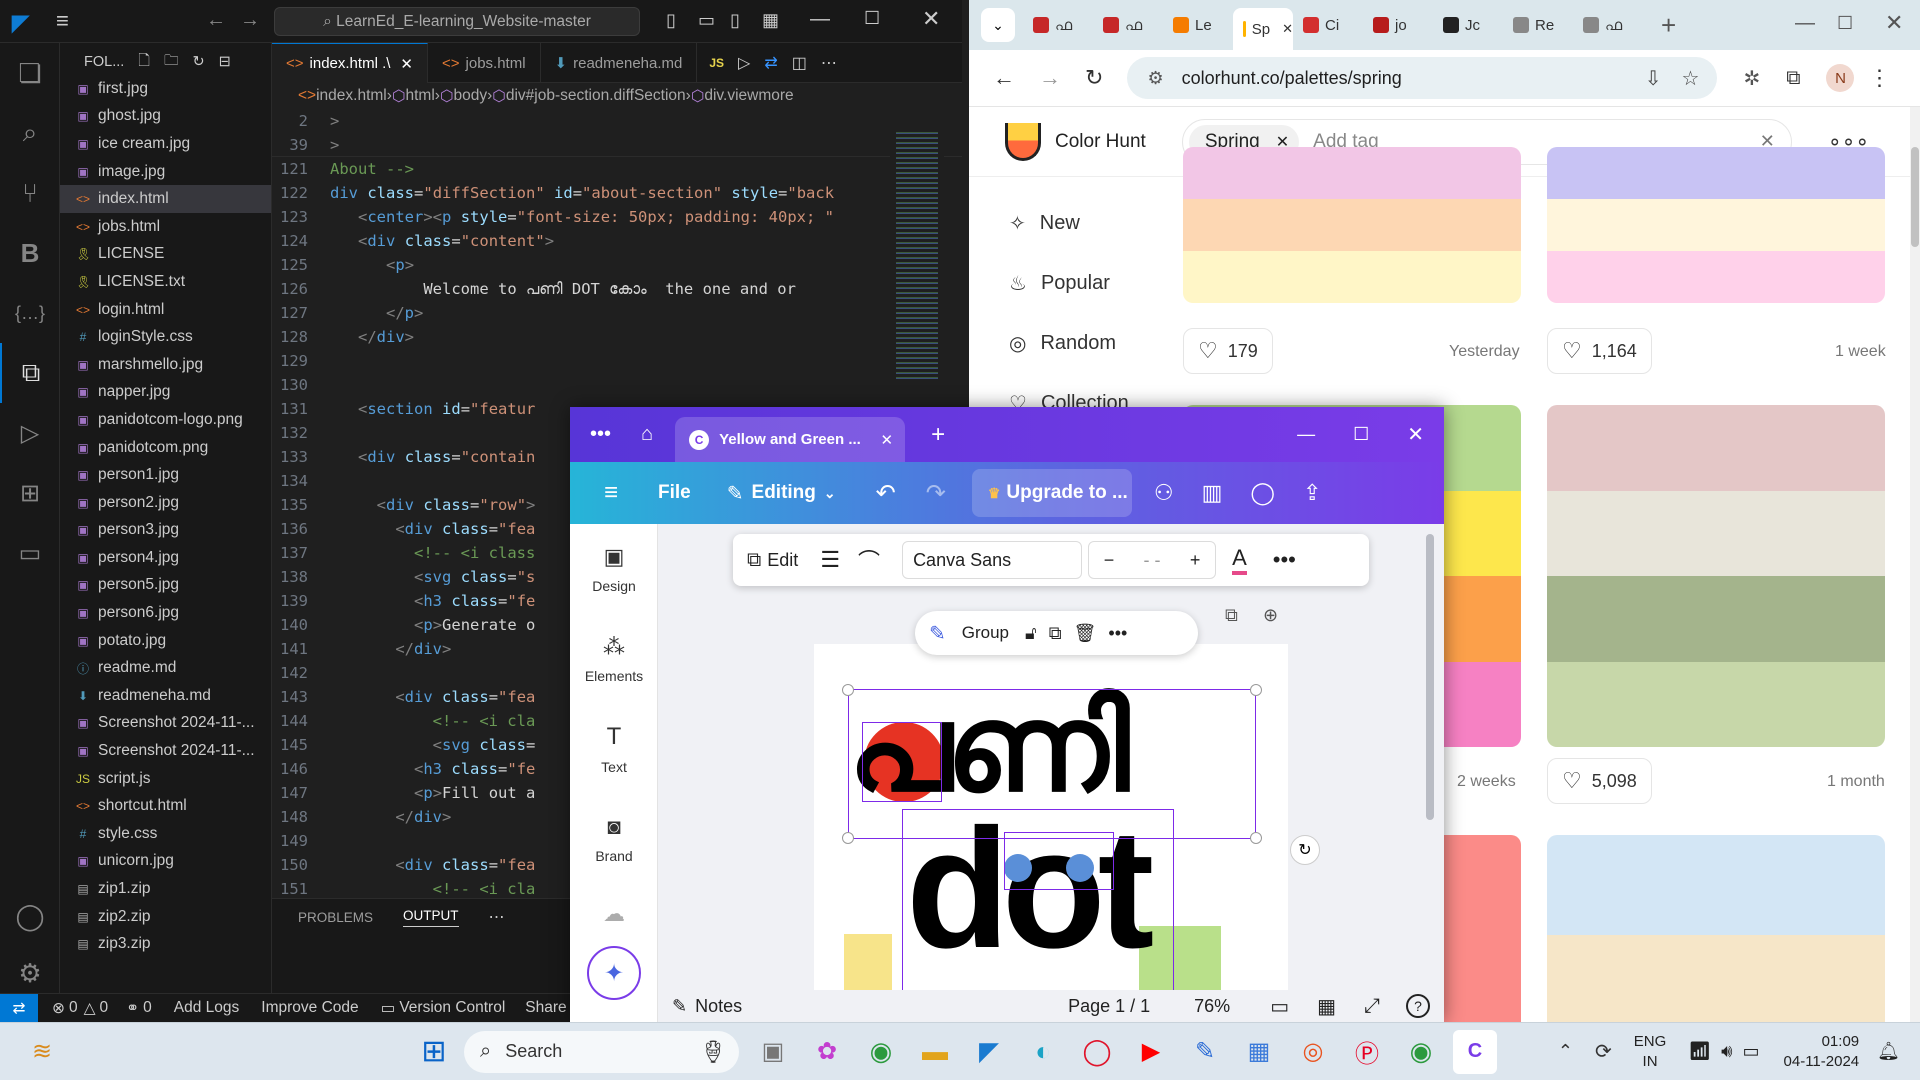 The height and width of the screenshot is (1080, 1920). I want to click on taskbar-search: ⌕ Search 🏺︎, so click(601, 1051).